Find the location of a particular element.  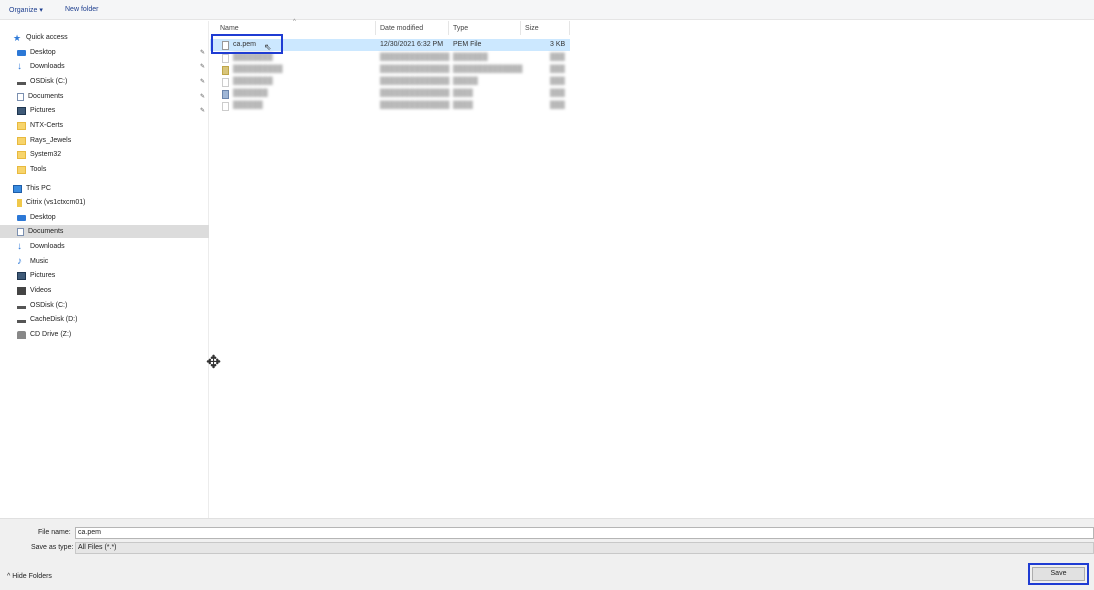

usb-drive-icon is located at coordinates (19, 202).